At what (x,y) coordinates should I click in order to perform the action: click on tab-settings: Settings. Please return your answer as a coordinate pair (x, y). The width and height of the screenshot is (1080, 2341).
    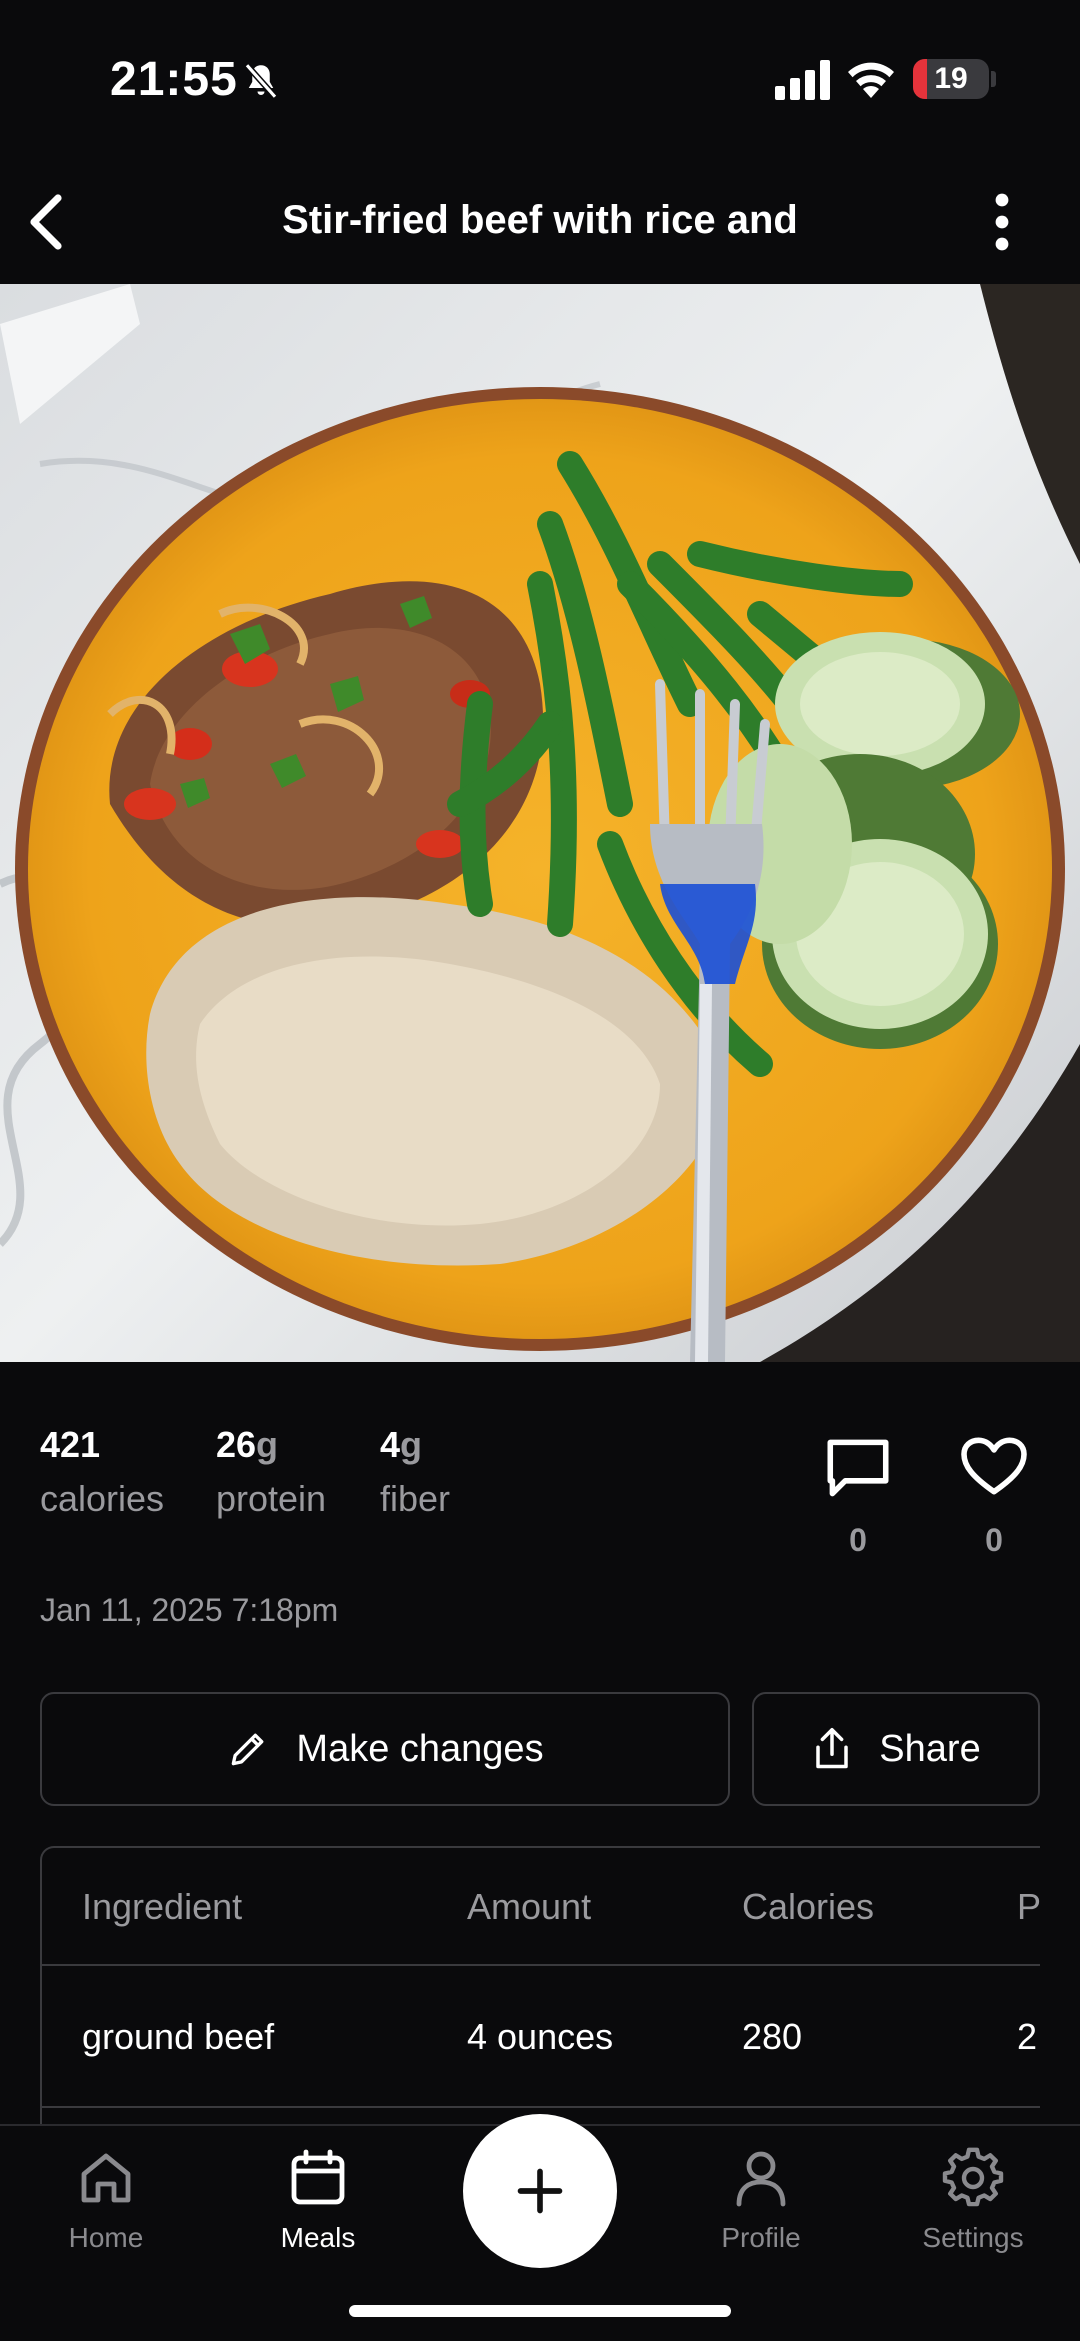
    Looking at the image, I should click on (973, 2200).